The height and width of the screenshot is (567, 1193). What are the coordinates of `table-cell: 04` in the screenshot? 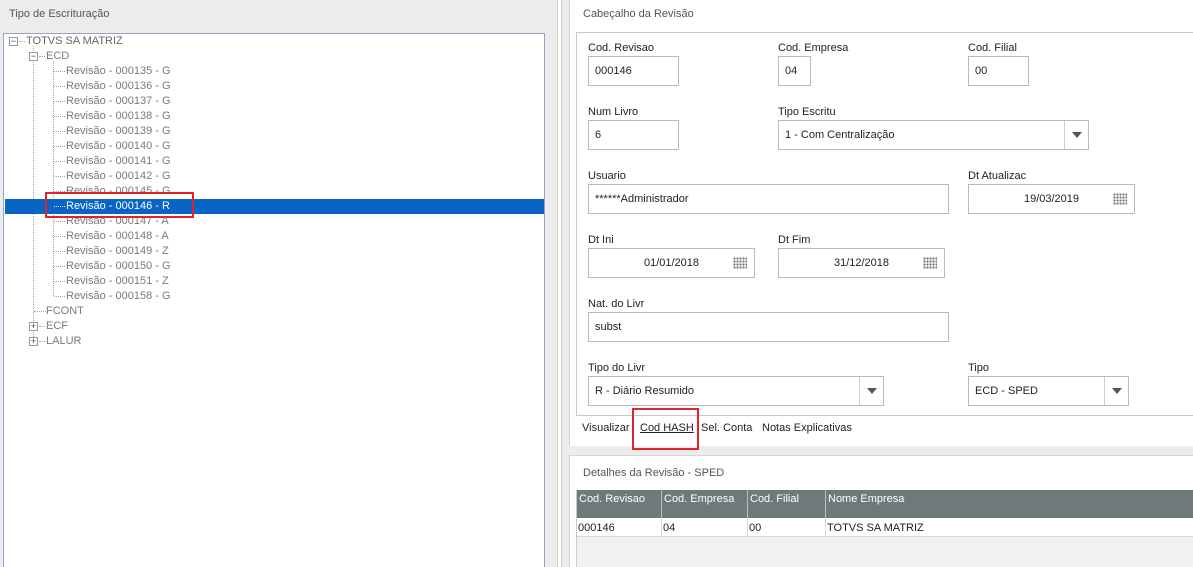 It's located at (705, 527).